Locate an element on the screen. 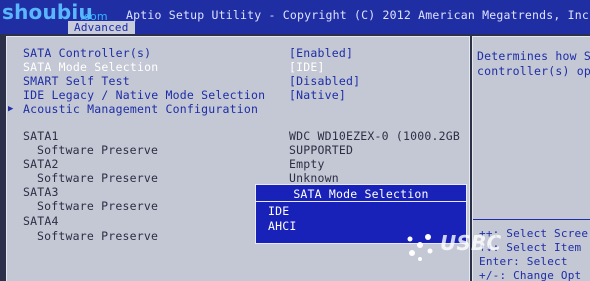 This screenshot has width=590, height=281. site-logo: shoubiu .com is located at coordinates (60, 15).